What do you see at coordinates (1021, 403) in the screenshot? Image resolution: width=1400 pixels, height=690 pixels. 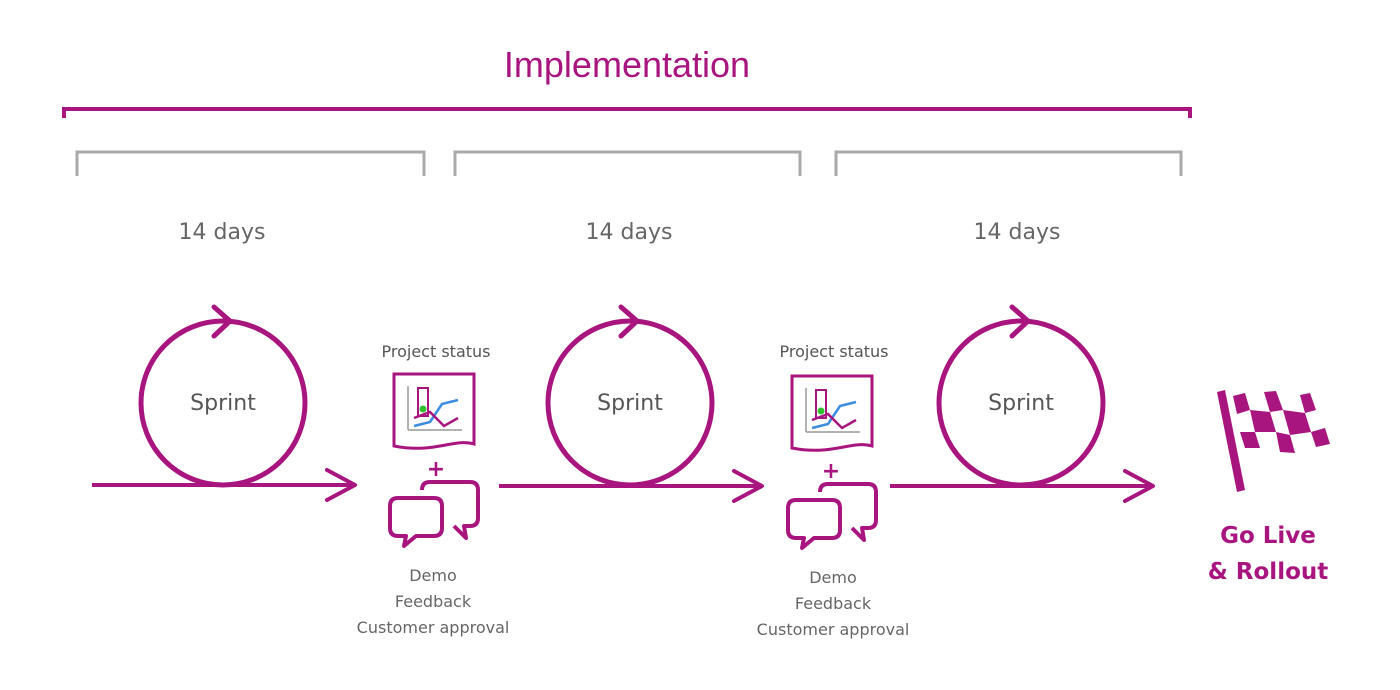 I see `sprint-label-3: Sprint` at bounding box center [1021, 403].